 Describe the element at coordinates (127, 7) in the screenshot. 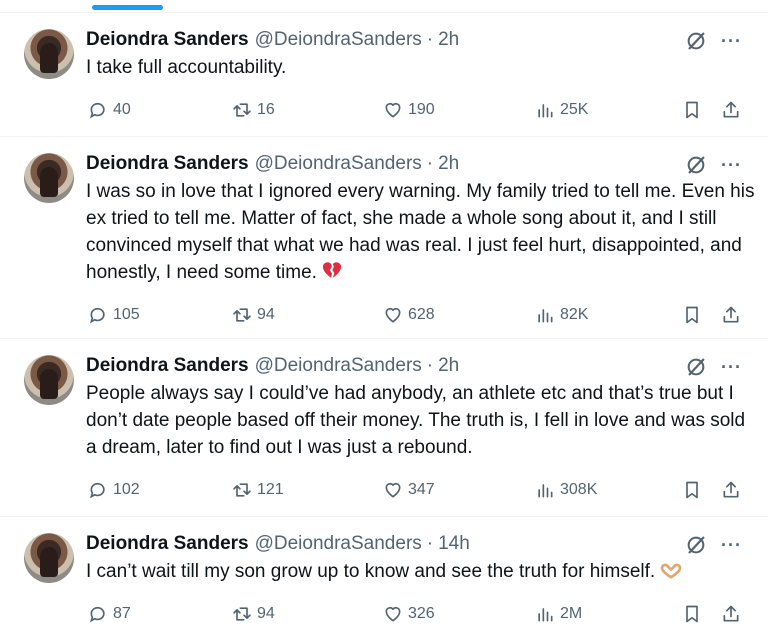

I see `active-tab-indicator` at that location.